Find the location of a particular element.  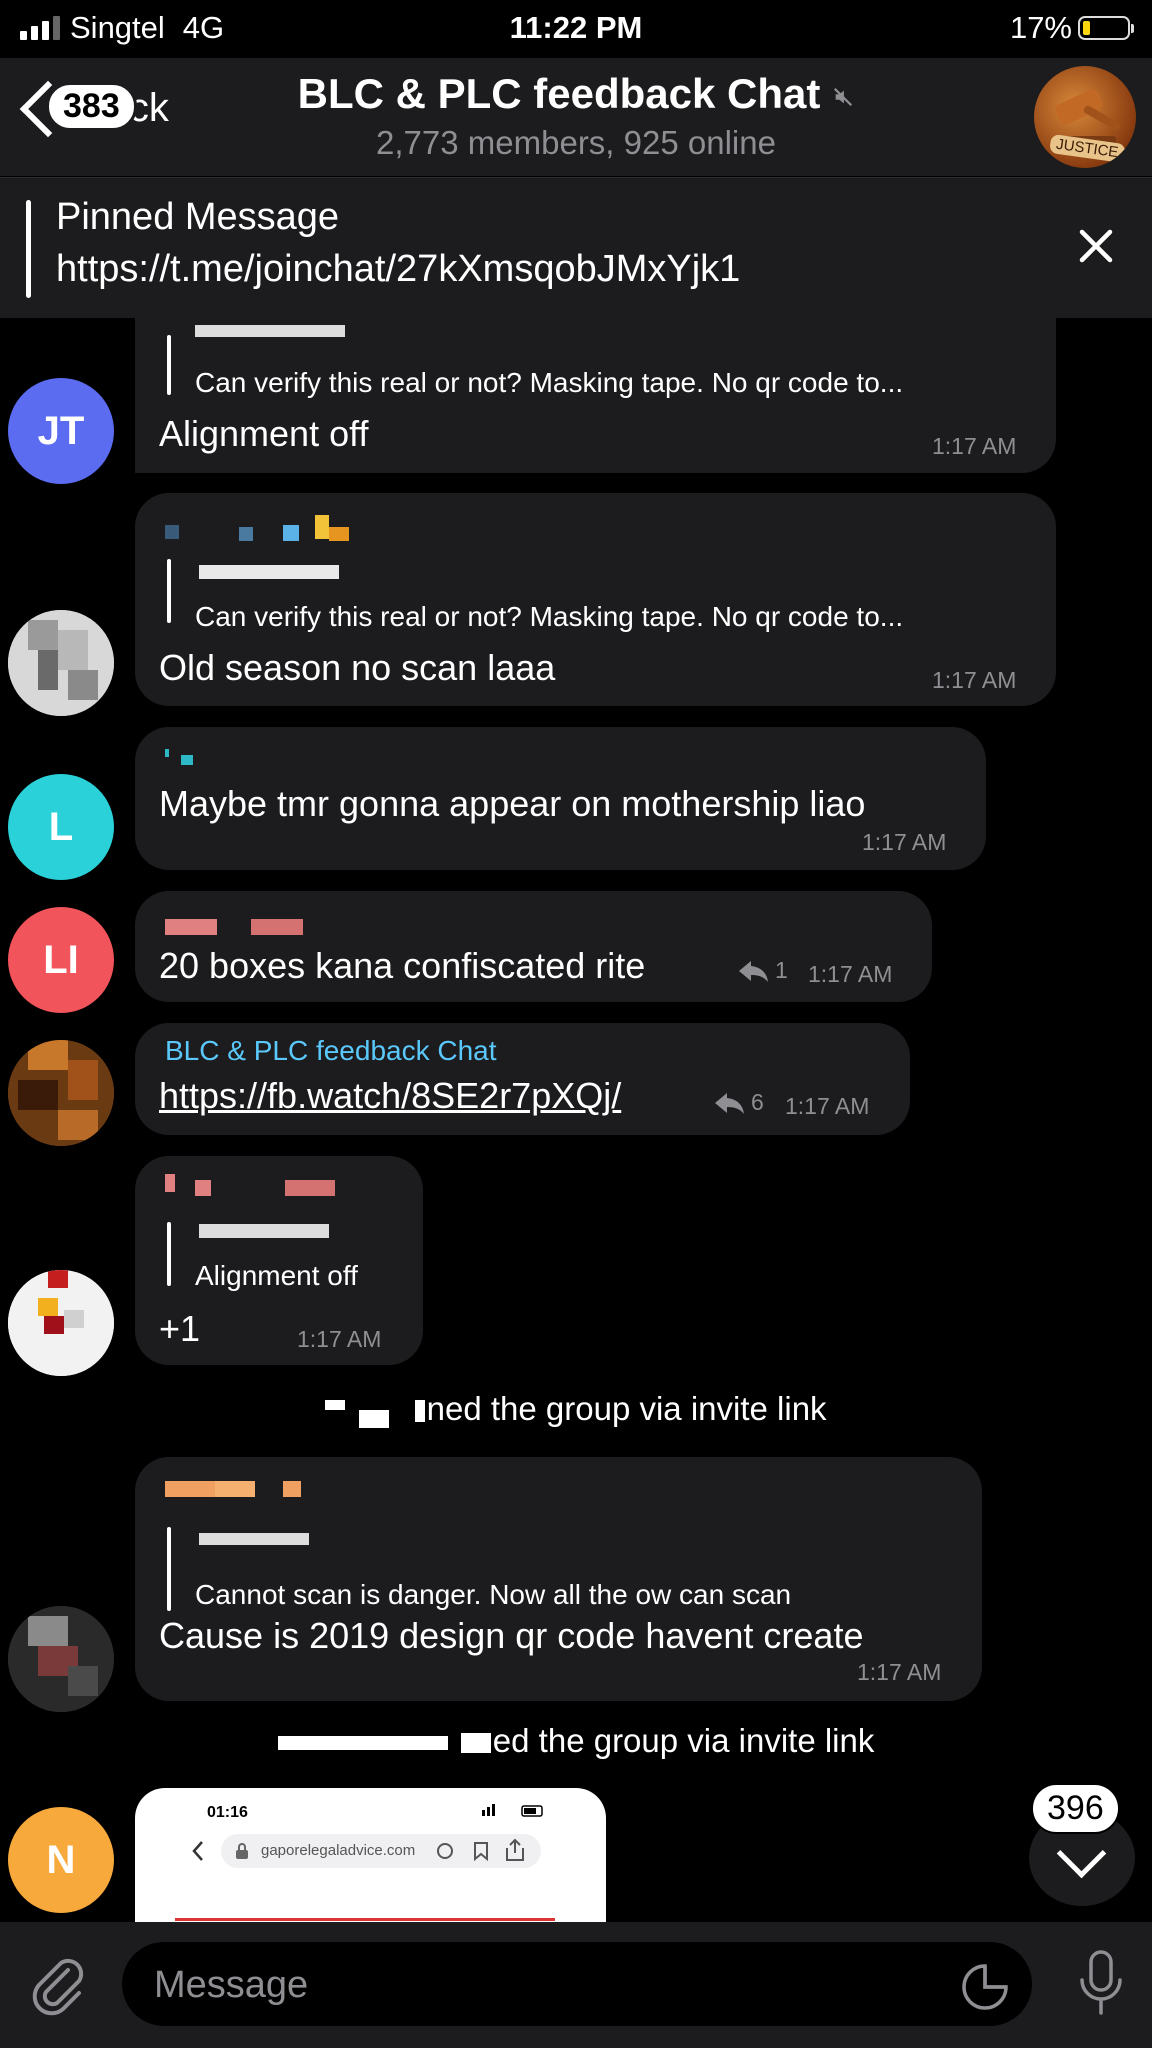

avatar: N is located at coordinates (61, 1860).